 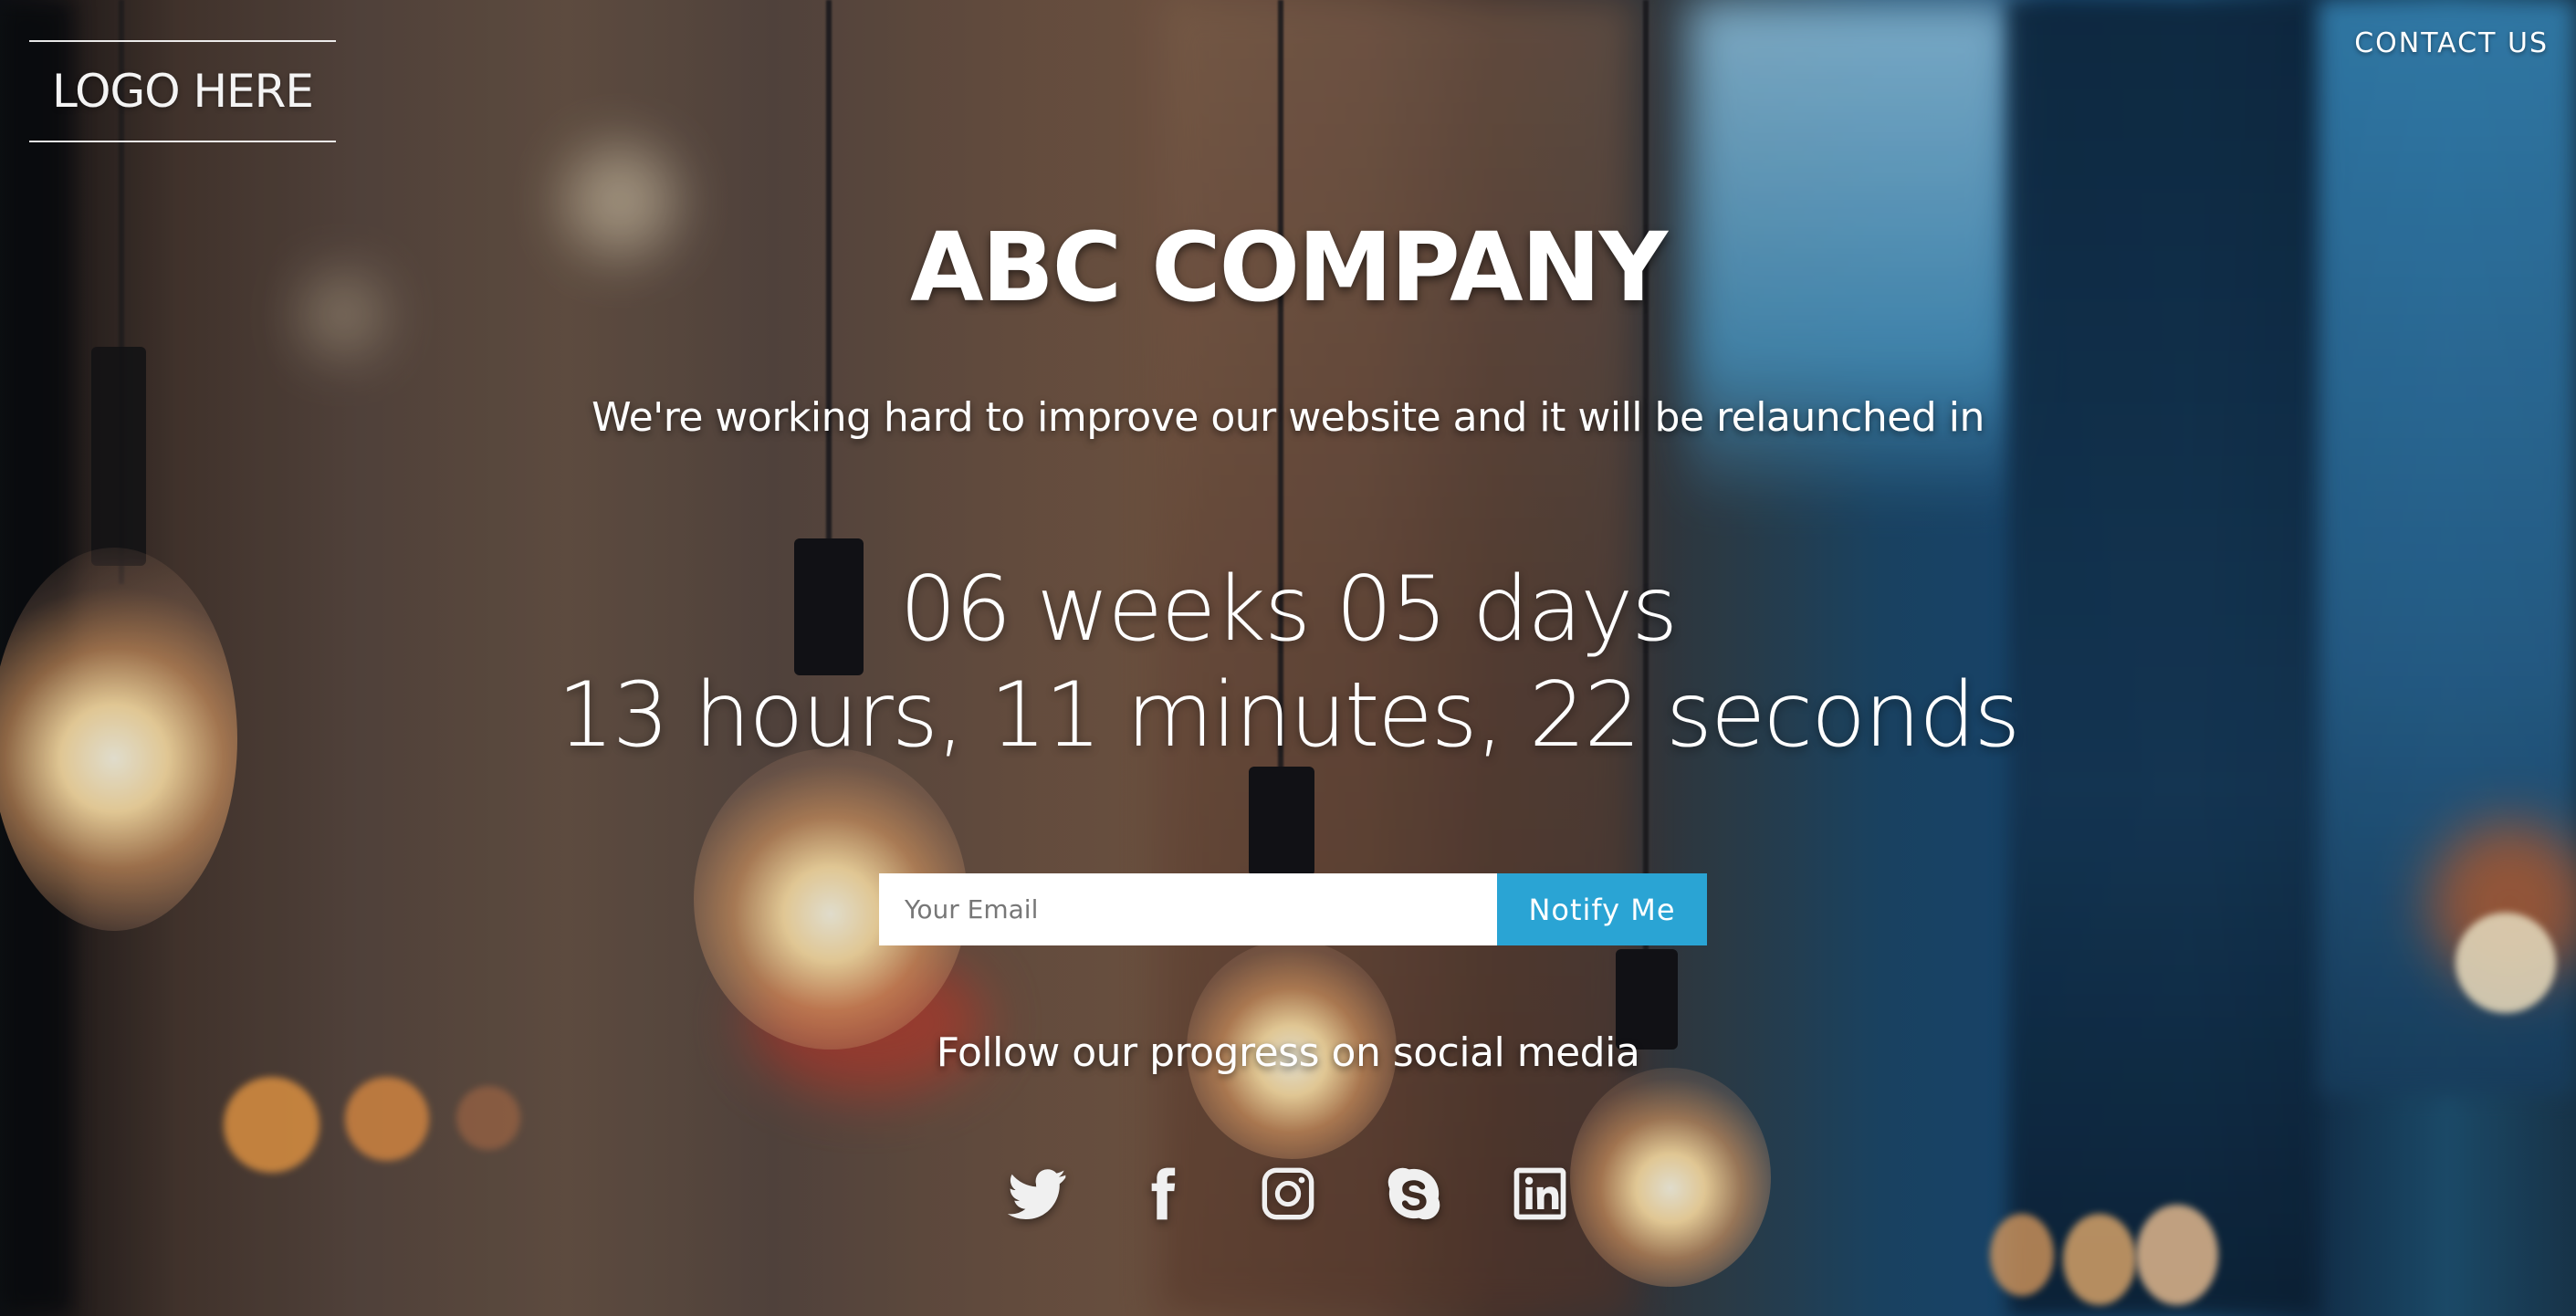 I want to click on notify-form: Notify Me, so click(x=1293, y=909).